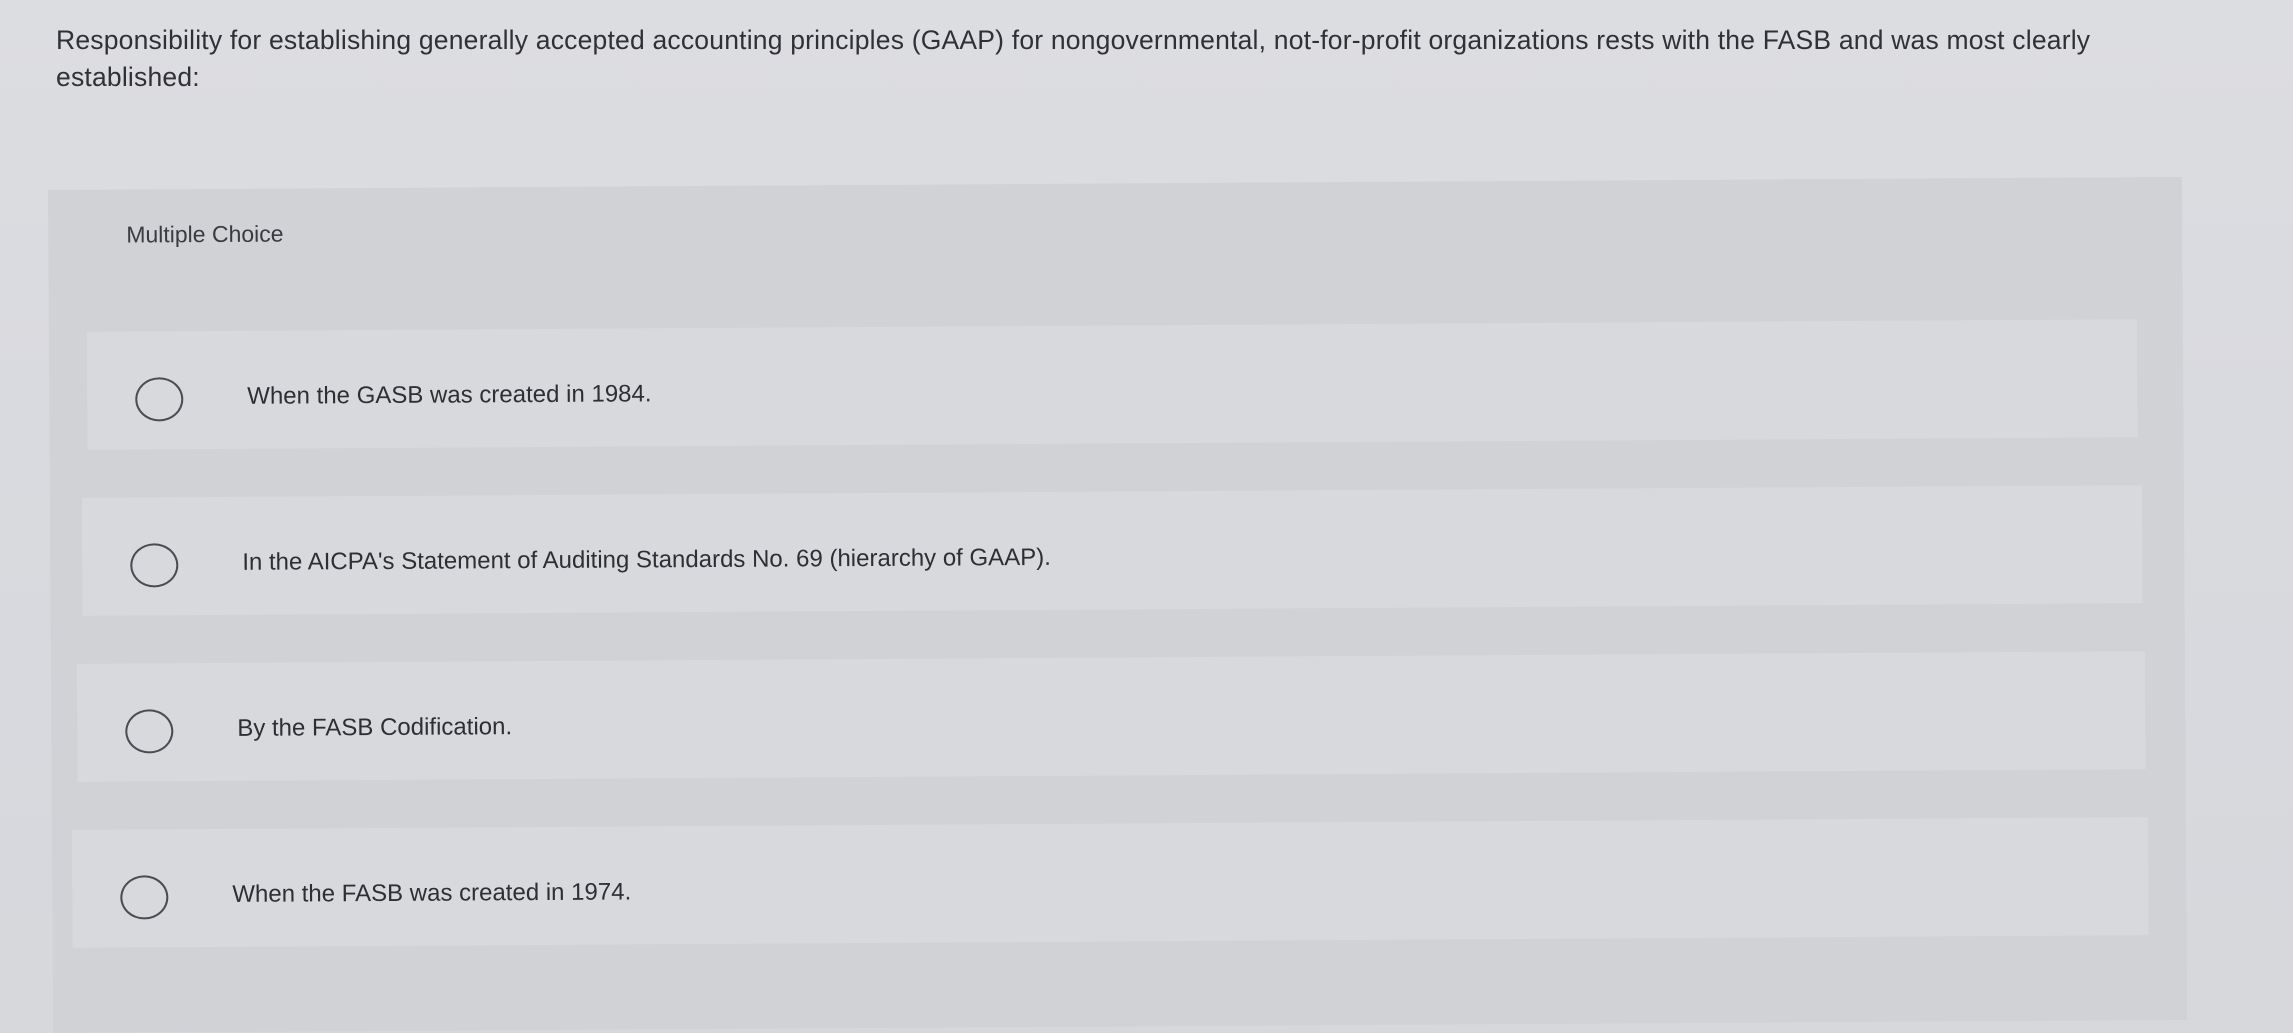 This screenshot has width=2293, height=1033. What do you see at coordinates (449, 395) in the screenshot?
I see `answer-option-label: When the GASB was created in 1984.` at bounding box center [449, 395].